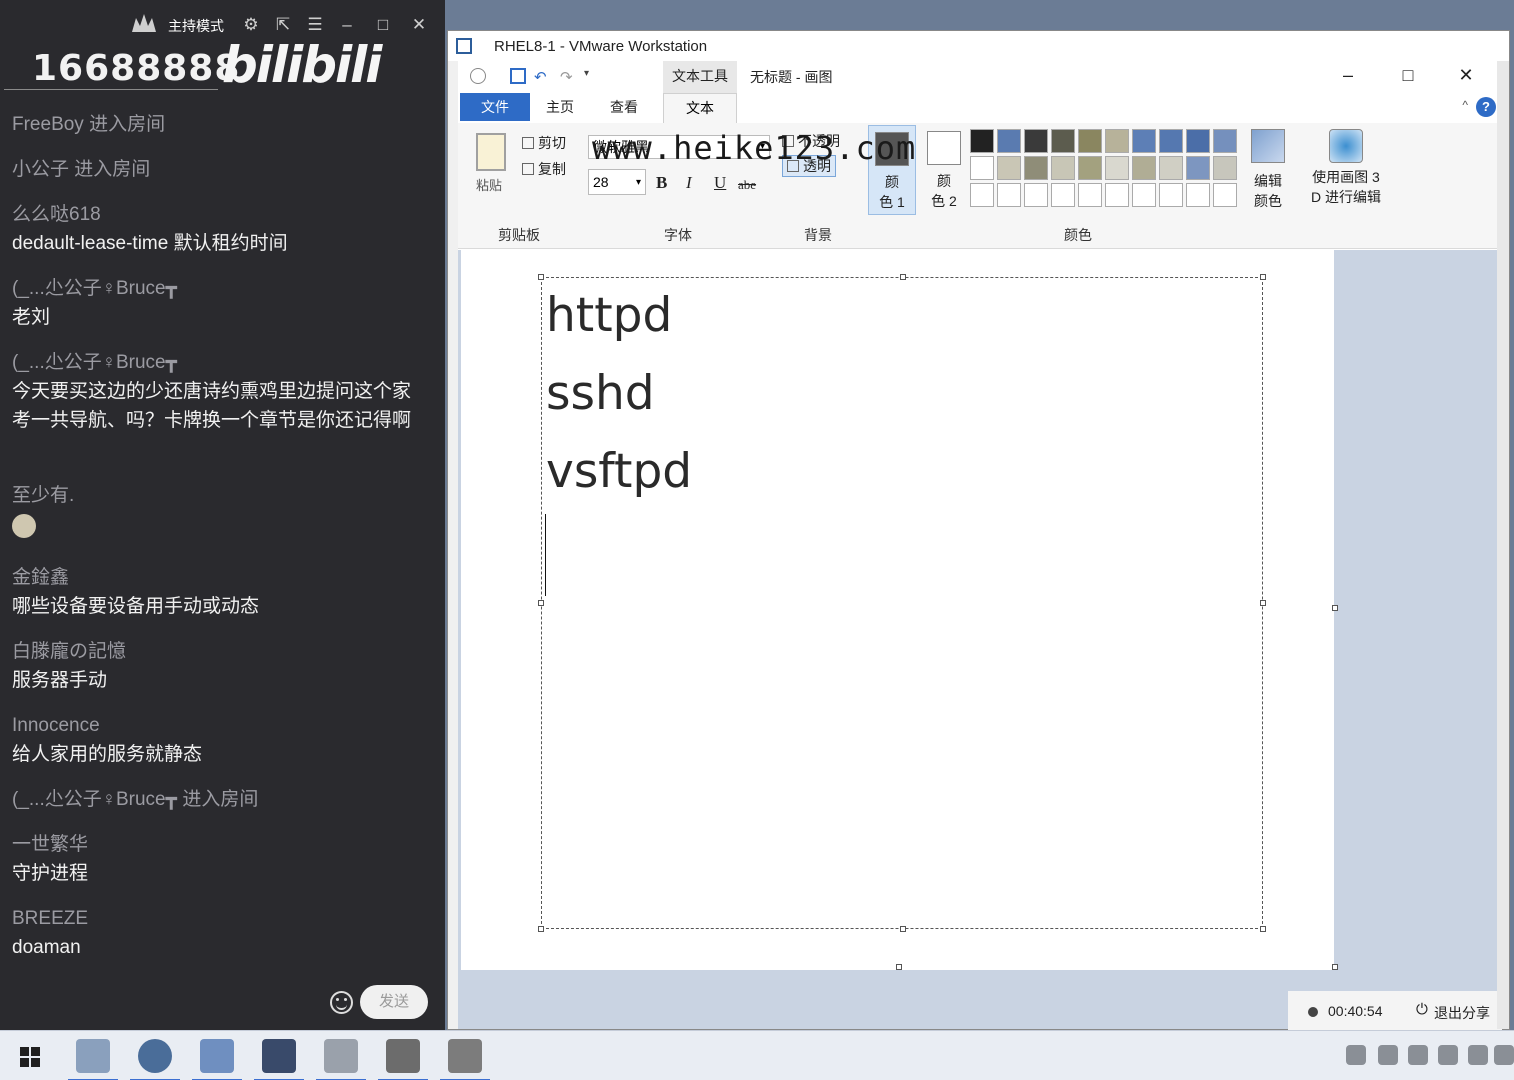 This screenshot has height=1080, width=1514. I want to click on minimize-button: –, so click(1348, 76).